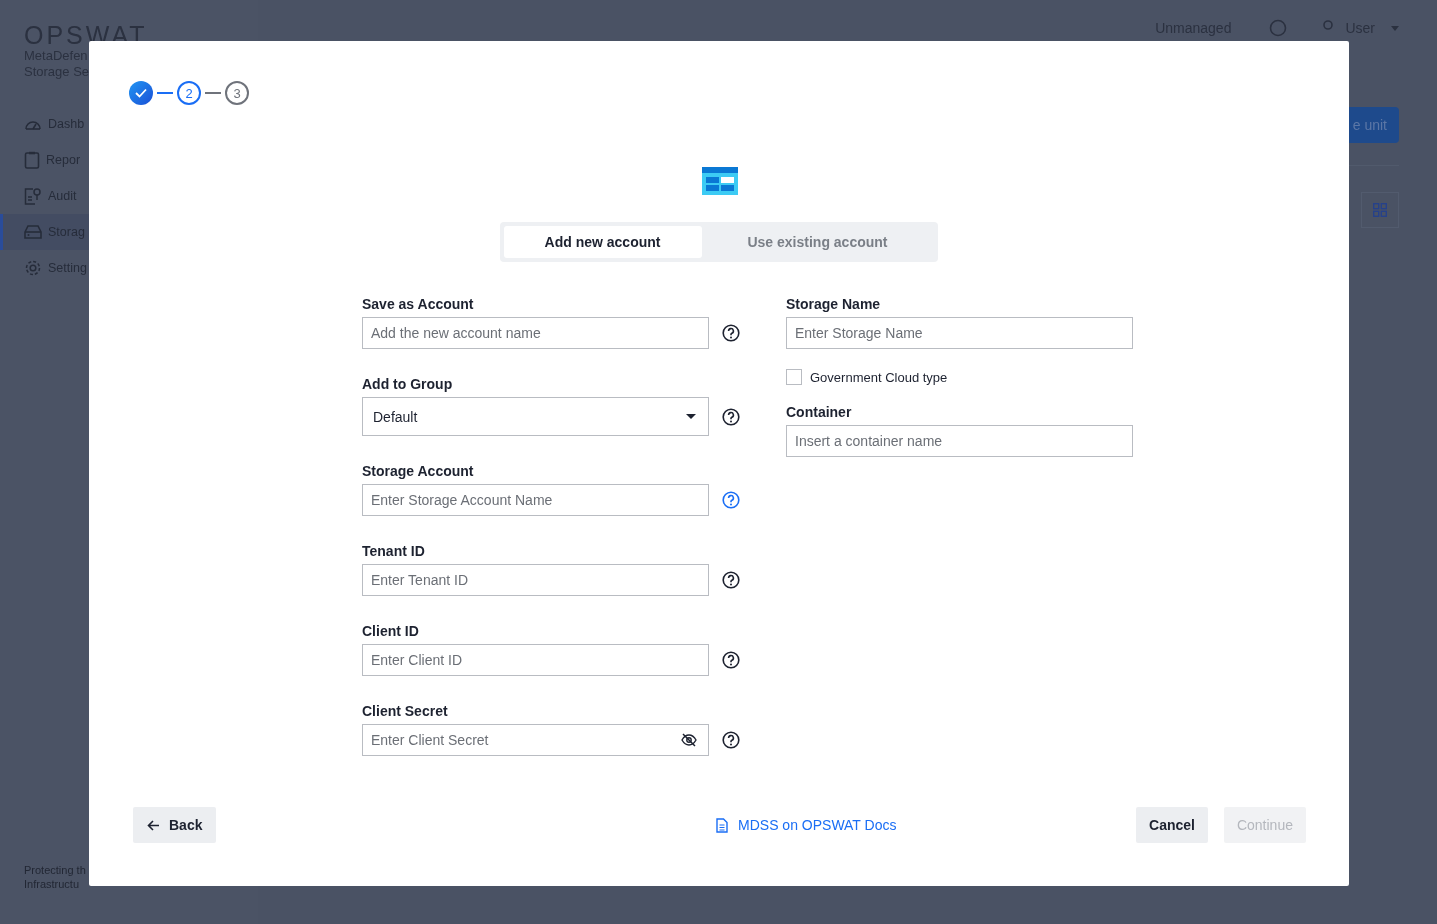 This screenshot has width=1437, height=924. What do you see at coordinates (719, 181) in the screenshot?
I see `storage-table-icon` at bounding box center [719, 181].